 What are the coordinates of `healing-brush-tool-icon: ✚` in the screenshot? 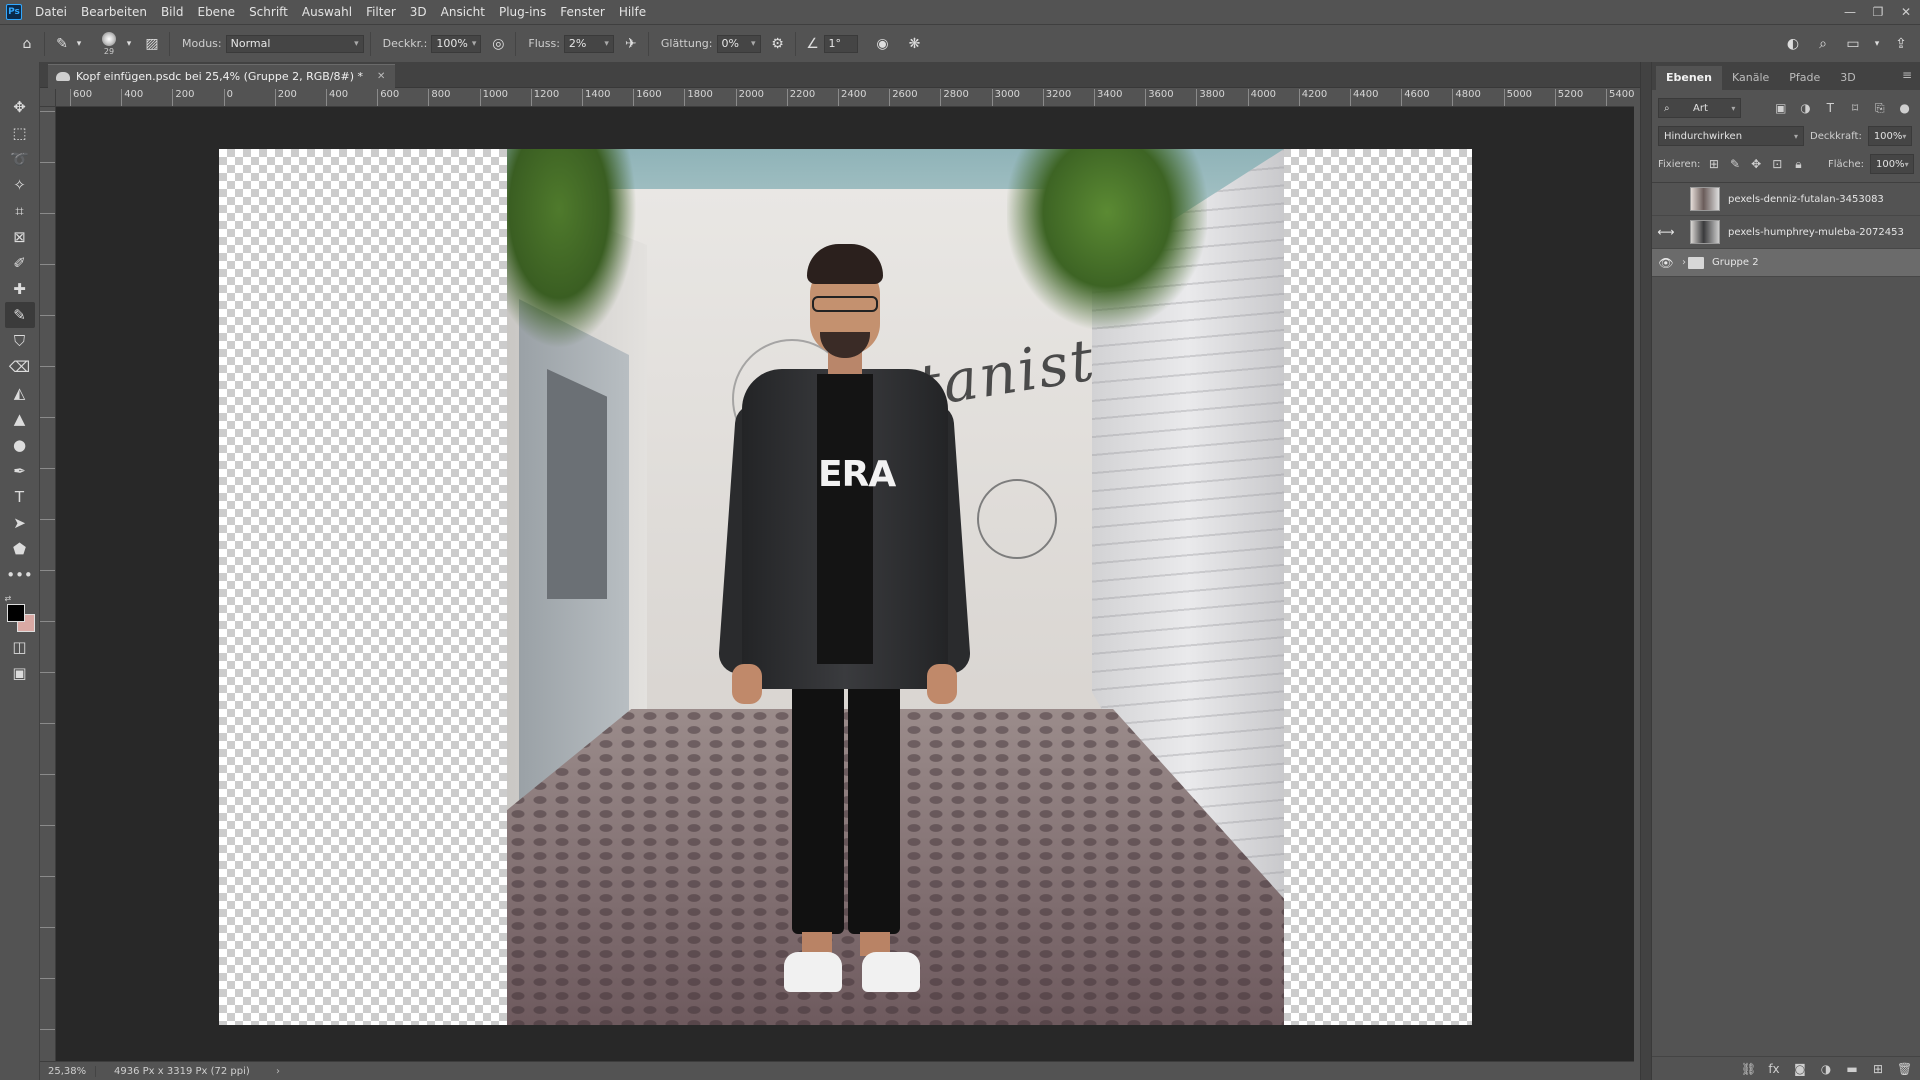 It's located at (20, 289).